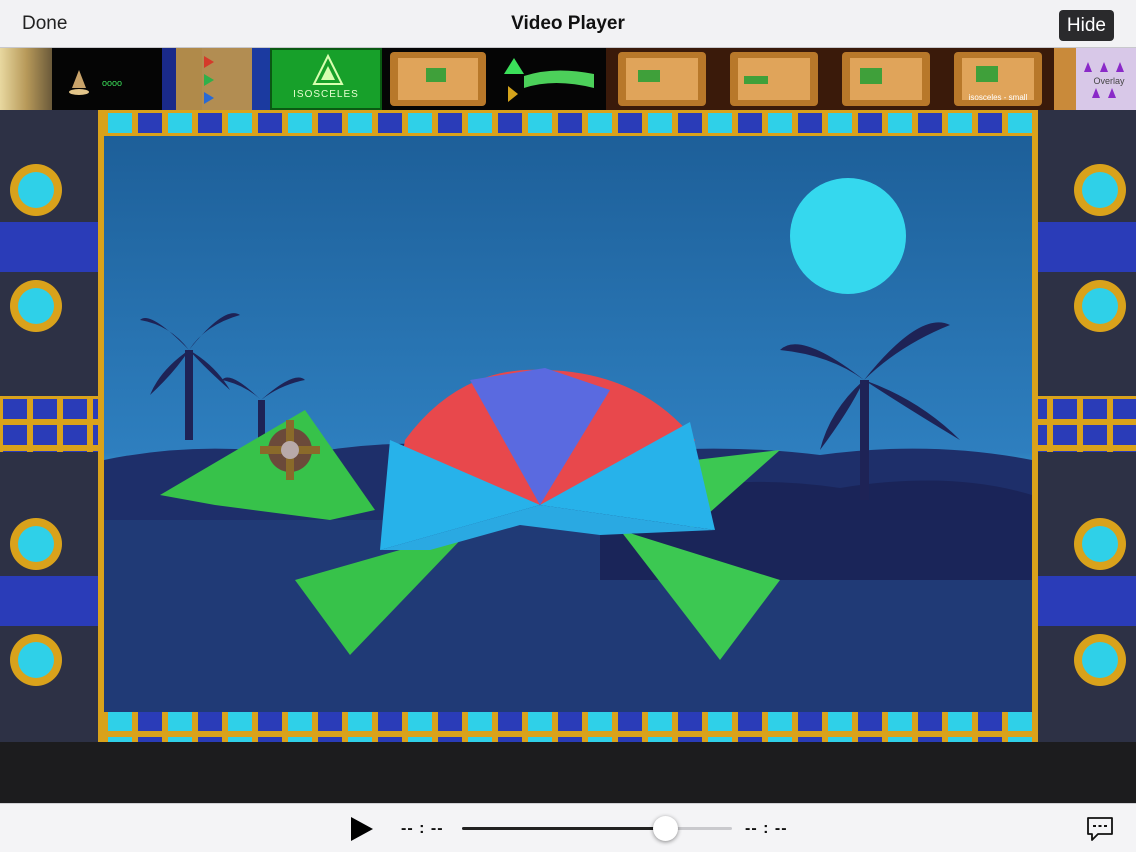 This screenshot has height=852, width=1136. Describe the element at coordinates (1109, 81) in the screenshot. I see `thumbnail-label: Overlay` at that location.